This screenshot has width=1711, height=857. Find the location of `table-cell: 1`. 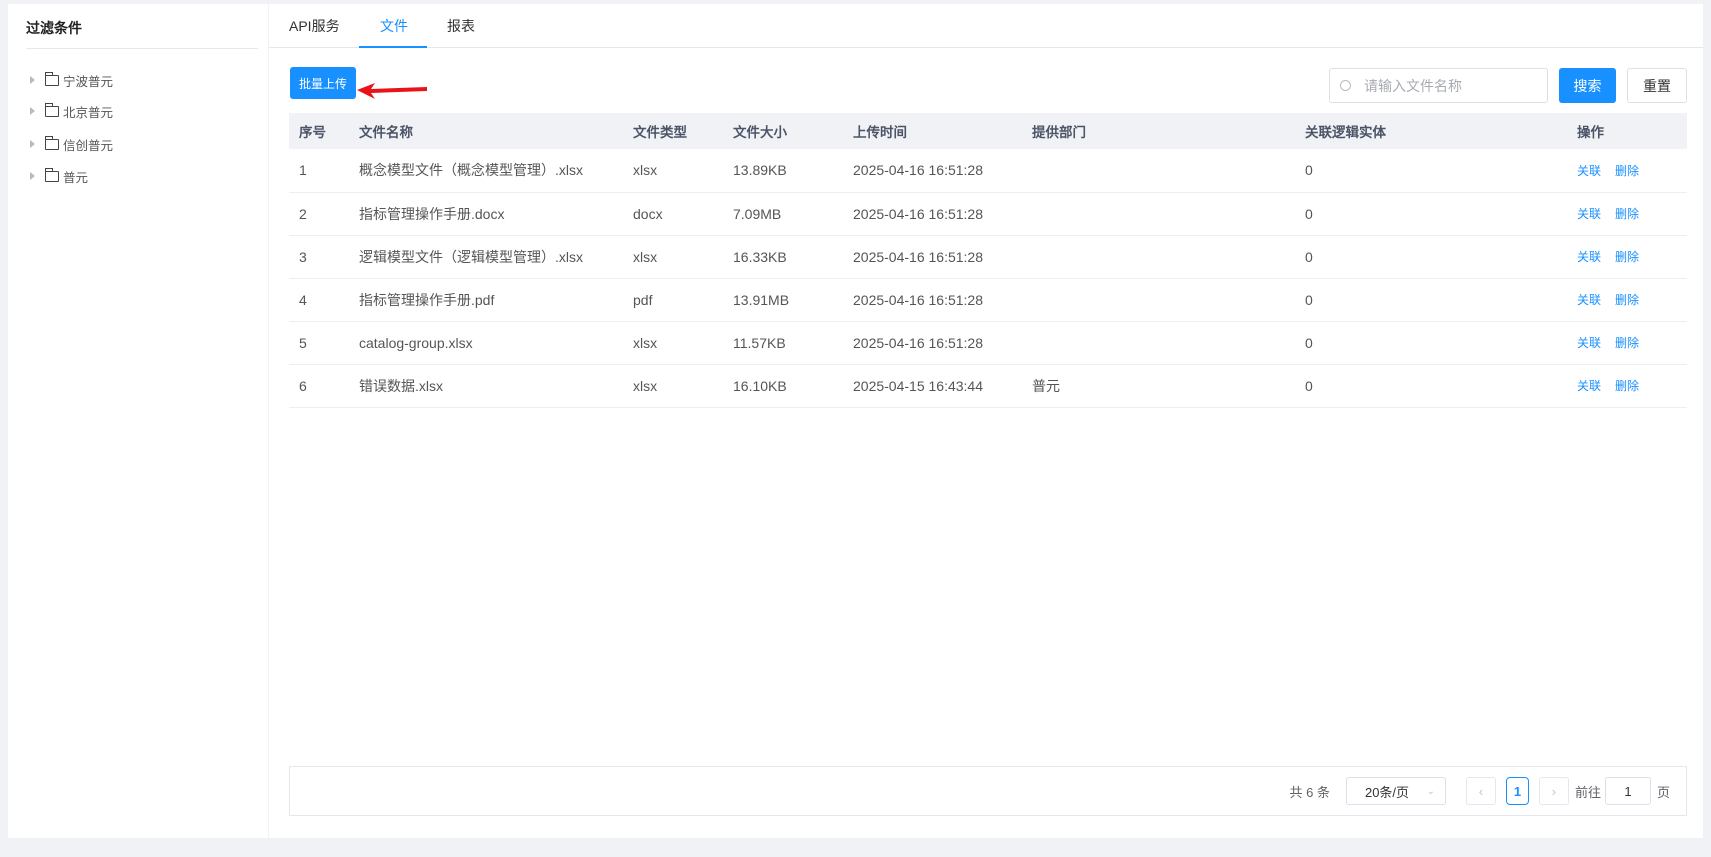

table-cell: 1 is located at coordinates (319, 171).